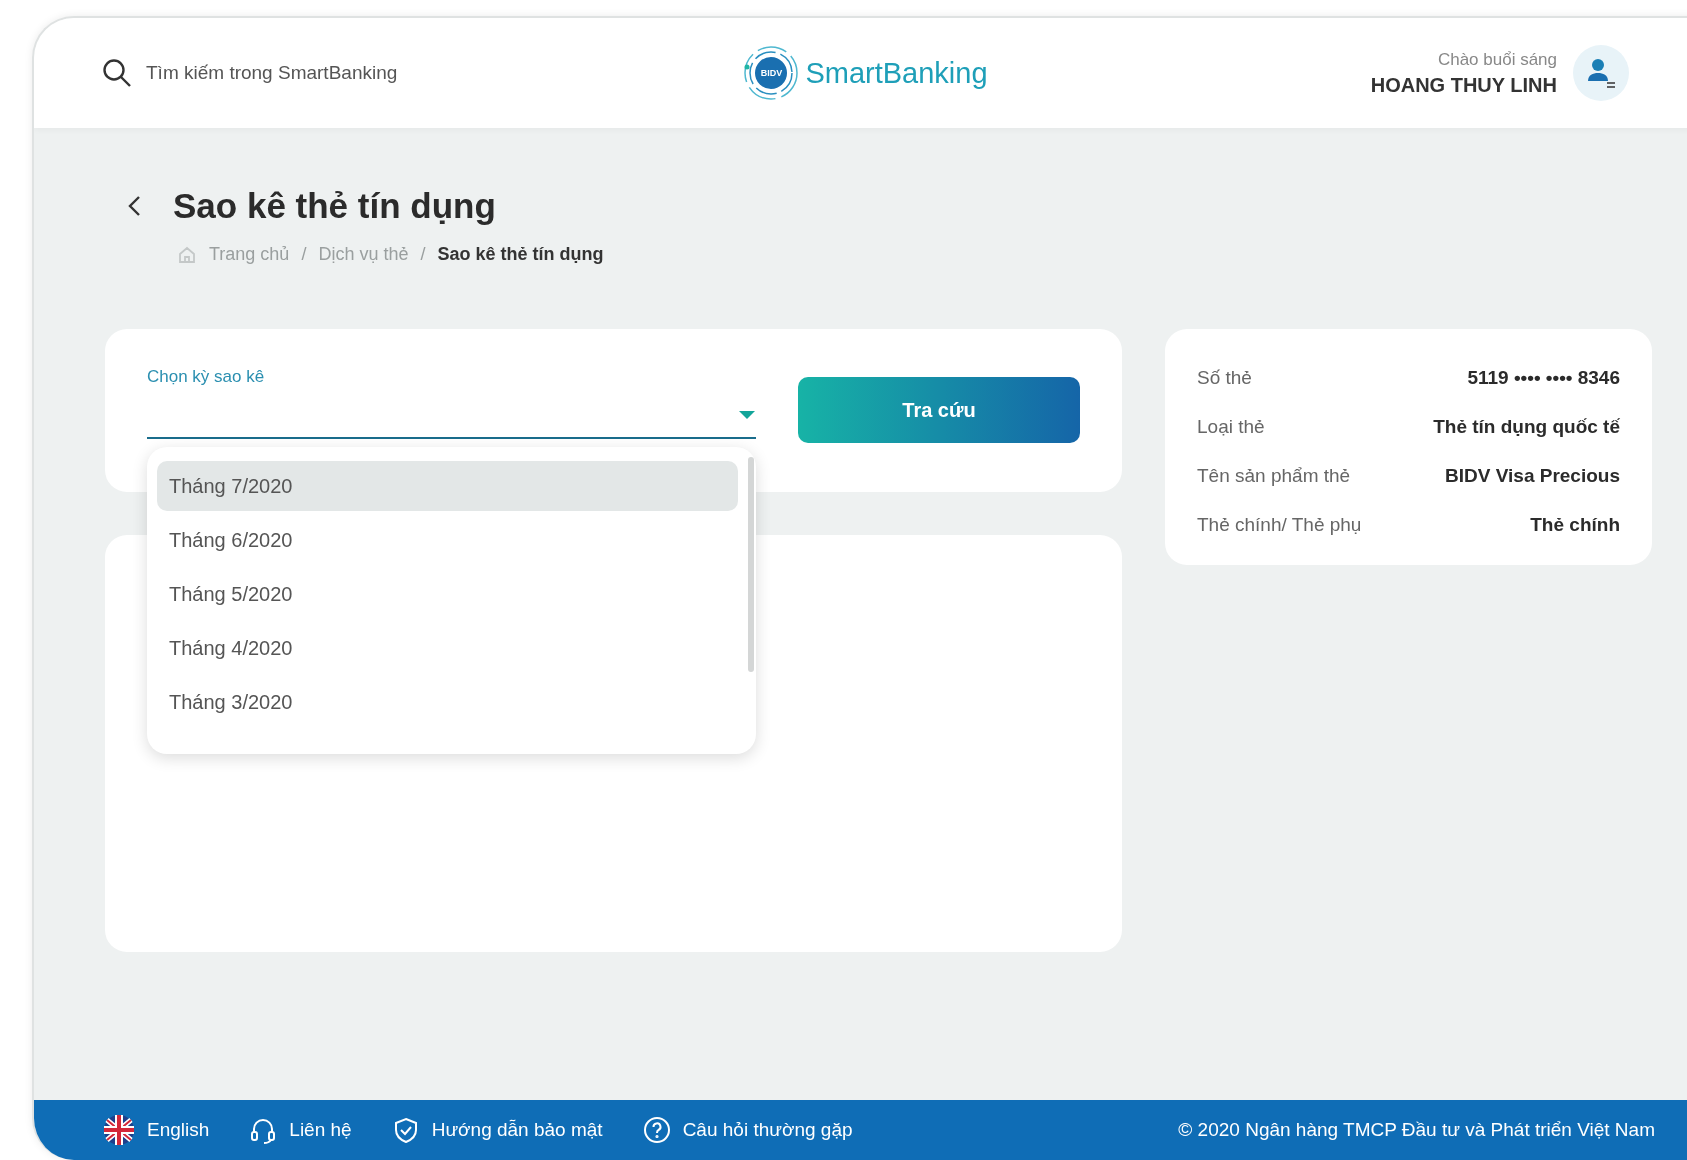 The image size is (1687, 1160). I want to click on copyright-text: © 2020 Ngân hàng TMCP Đầu tư và Phát triển Việt Nam, so click(1416, 1130).